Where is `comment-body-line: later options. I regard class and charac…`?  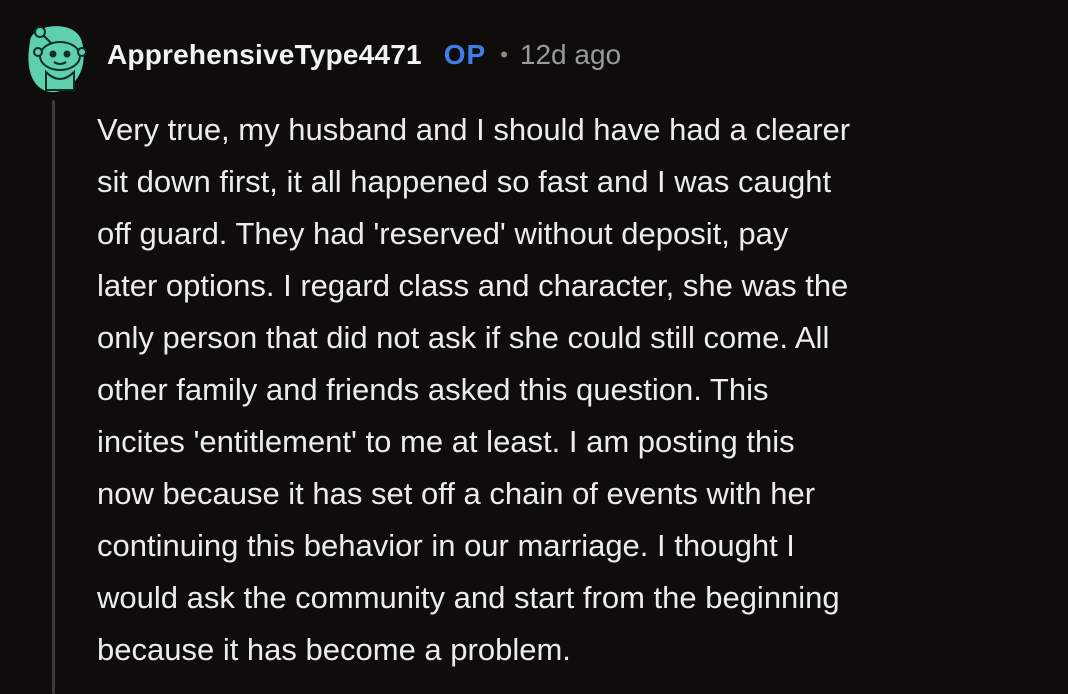 comment-body-line: later options. I regard class and charac… is located at coordinates (473, 285).